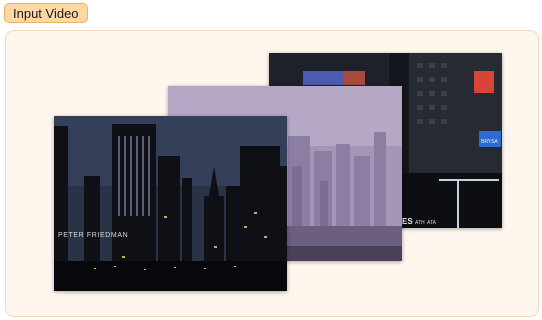 This screenshot has width=542, height=320. I want to click on input-video-label: Input Video, so click(46, 13).